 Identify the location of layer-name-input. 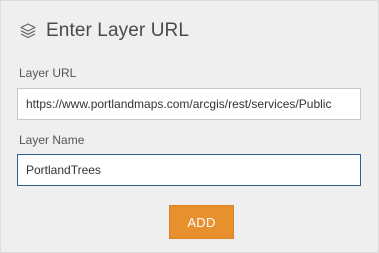
(189, 170).